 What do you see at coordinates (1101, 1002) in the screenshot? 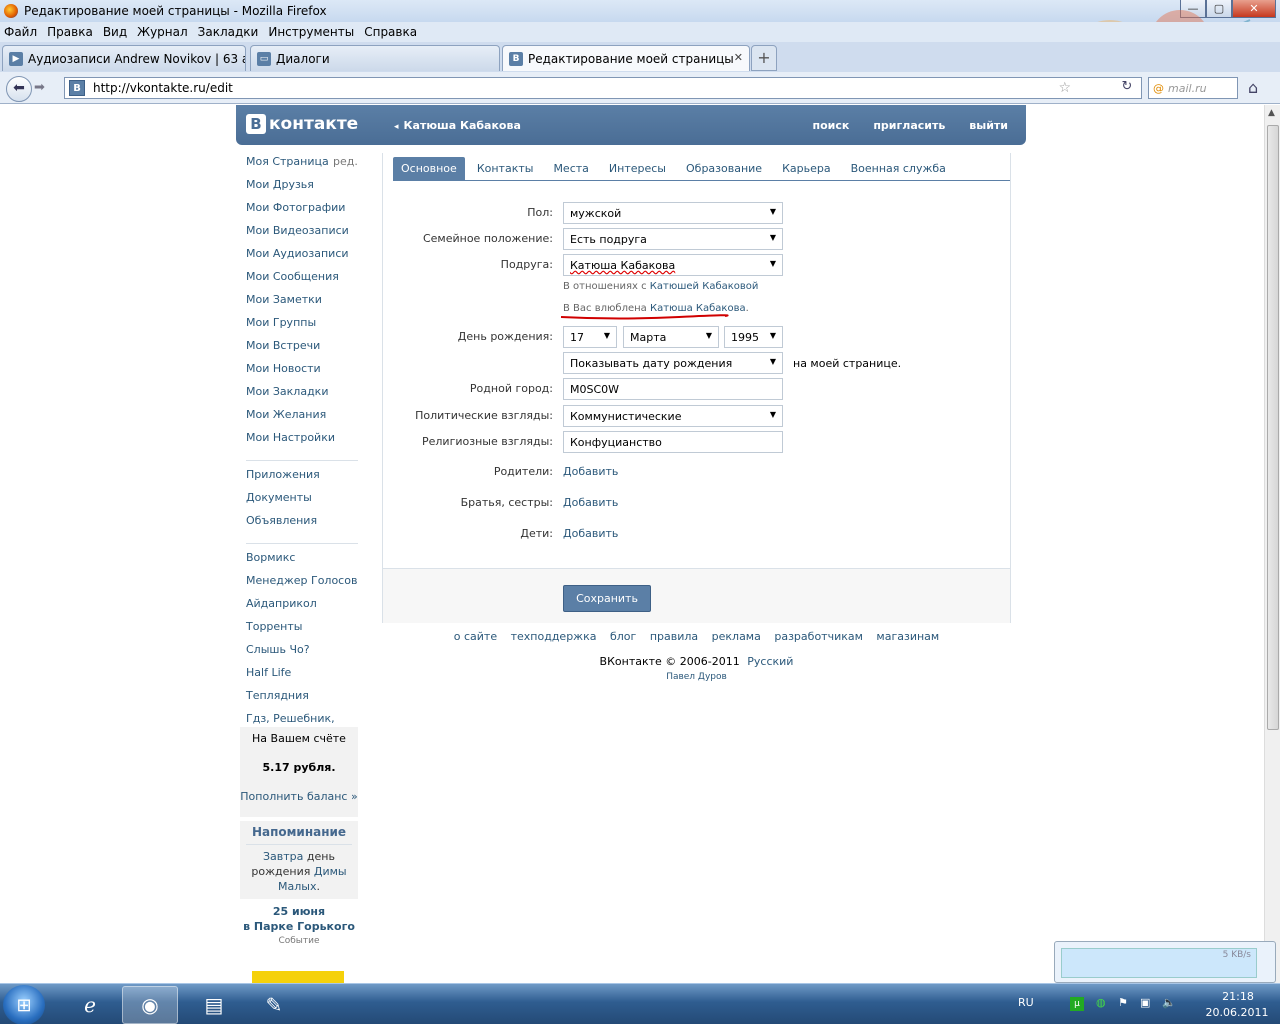
I see `status-tray-icon: ◍` at bounding box center [1101, 1002].